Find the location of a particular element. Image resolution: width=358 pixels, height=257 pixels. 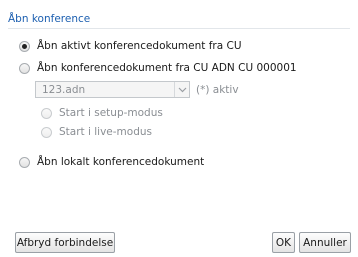

radio-open-from-cu is located at coordinates (24, 68).